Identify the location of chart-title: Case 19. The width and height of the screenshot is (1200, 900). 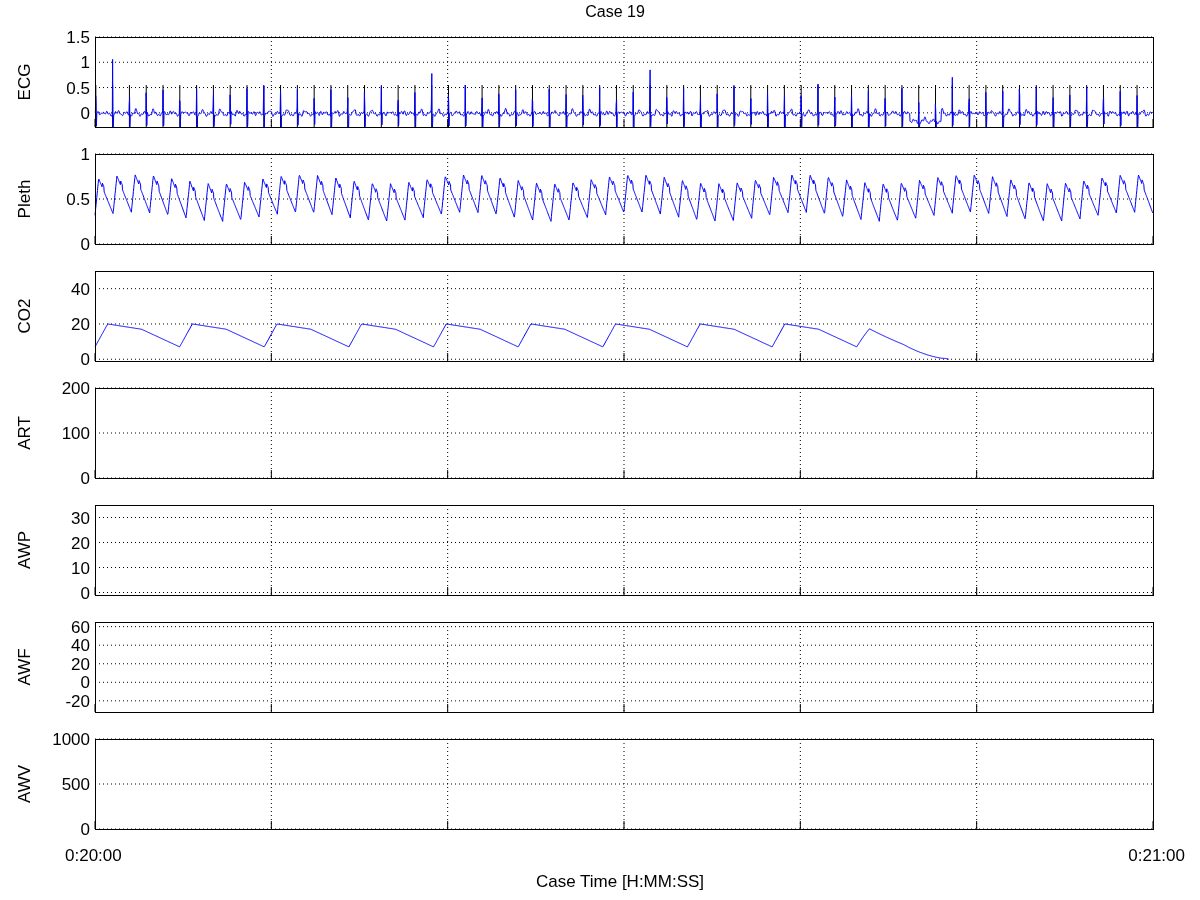
(615, 12).